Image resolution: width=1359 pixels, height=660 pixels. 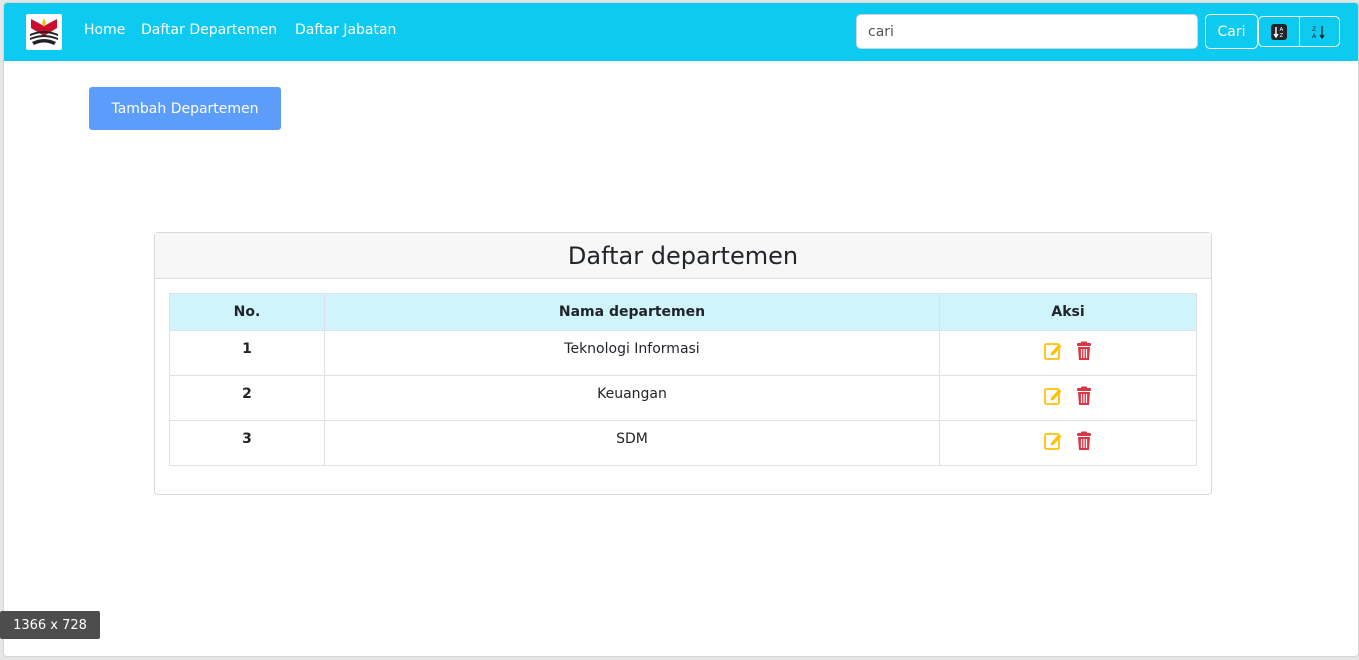 I want to click on sort-ascending-button: A Z, so click(x=1279, y=31).